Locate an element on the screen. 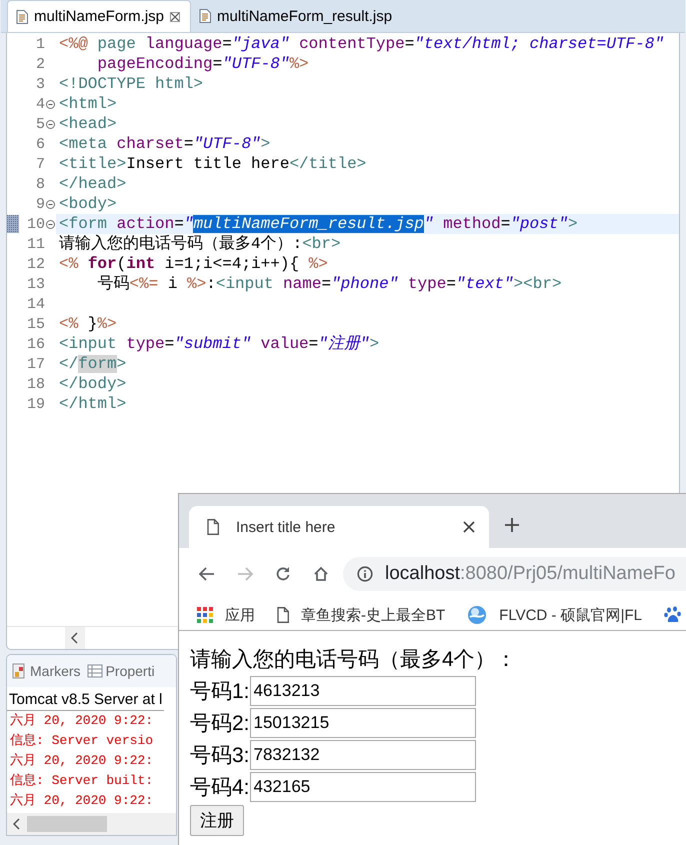 The height and width of the screenshot is (845, 686). code-line: pageEncoding="UTF-8"%> is located at coordinates (203, 64).